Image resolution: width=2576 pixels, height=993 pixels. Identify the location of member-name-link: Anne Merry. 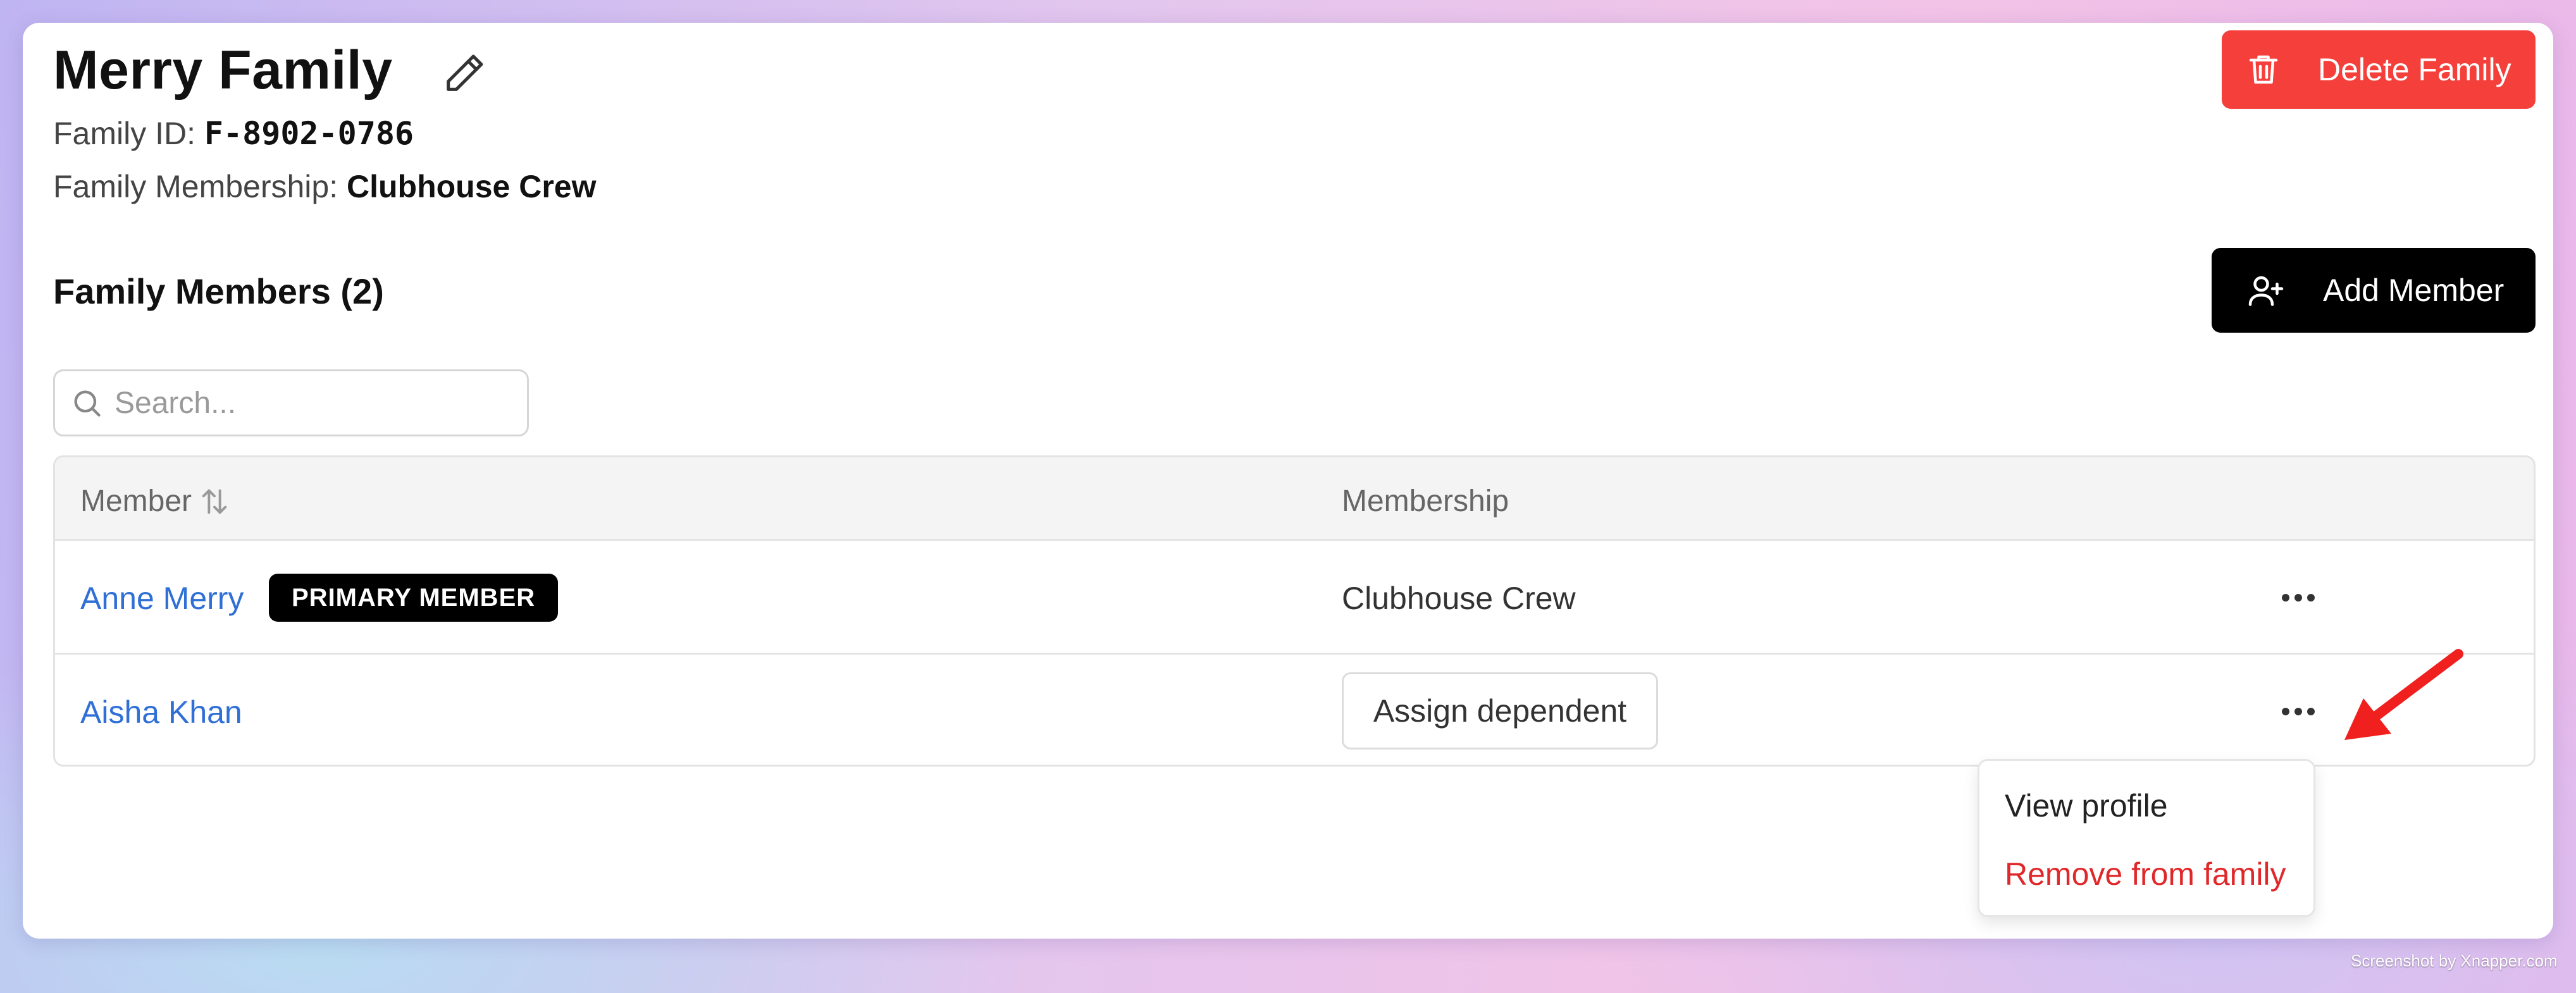
(162, 598).